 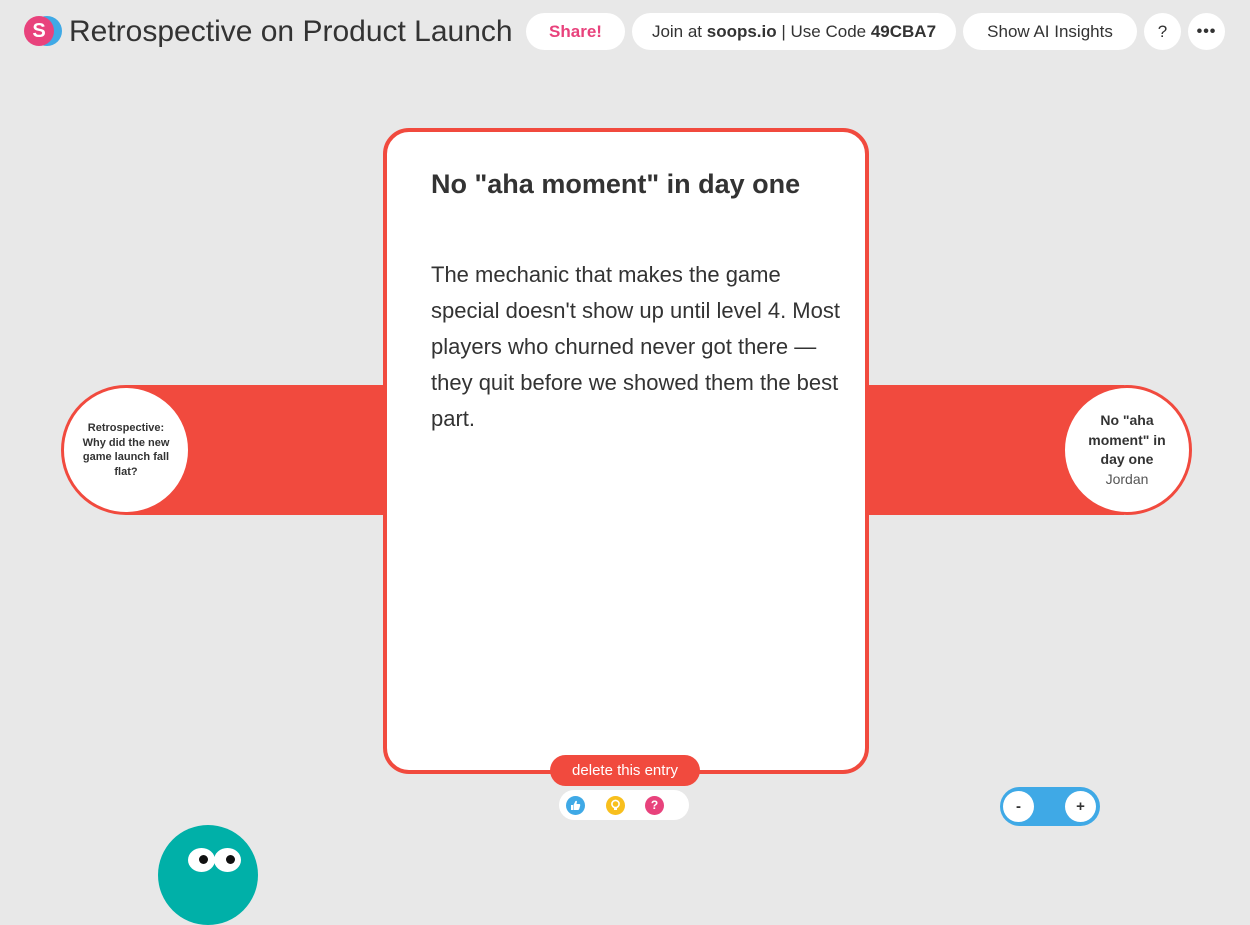 I want to click on thumbs-up-icon, so click(x=575, y=805).